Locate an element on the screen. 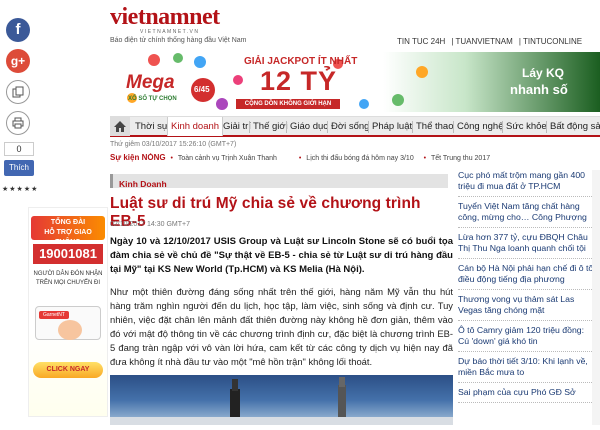 The width and height of the screenshot is (600, 430). hot-label: Sự kiện NÓNG is located at coordinates (138, 157).